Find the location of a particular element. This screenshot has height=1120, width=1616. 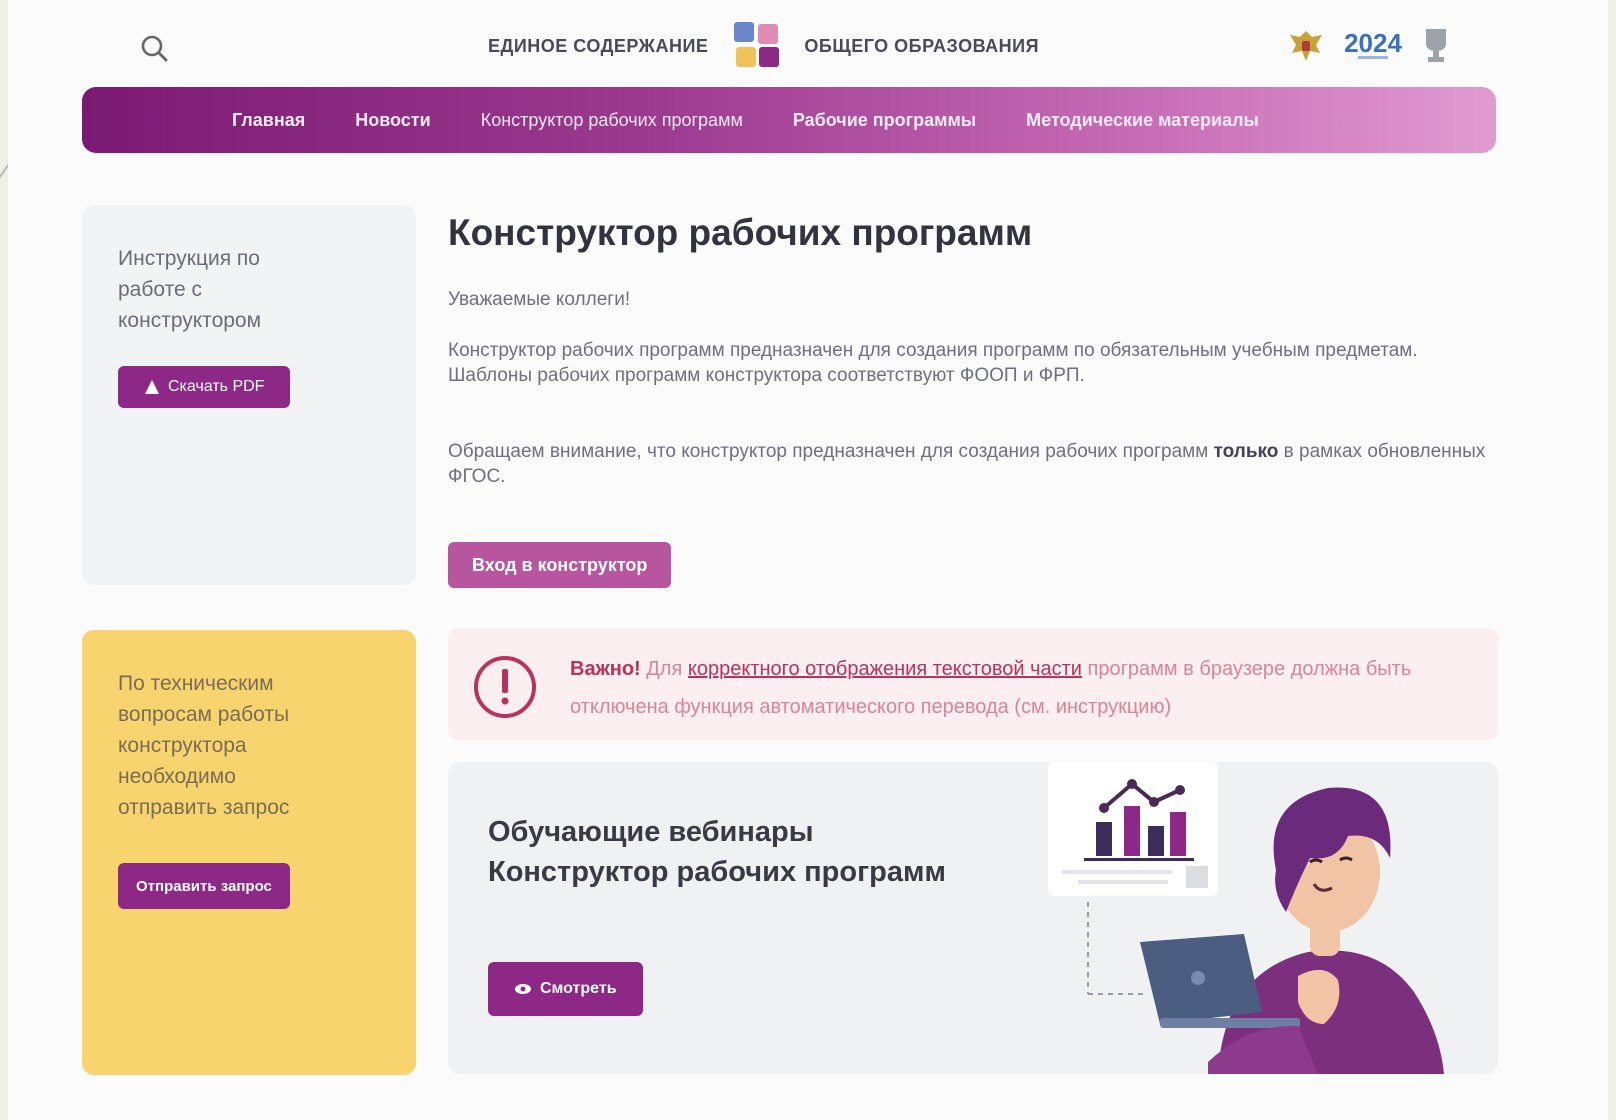

logo-text-left: ЕДИНОЕ СОДЕРЖАНИЕ is located at coordinates (598, 45).